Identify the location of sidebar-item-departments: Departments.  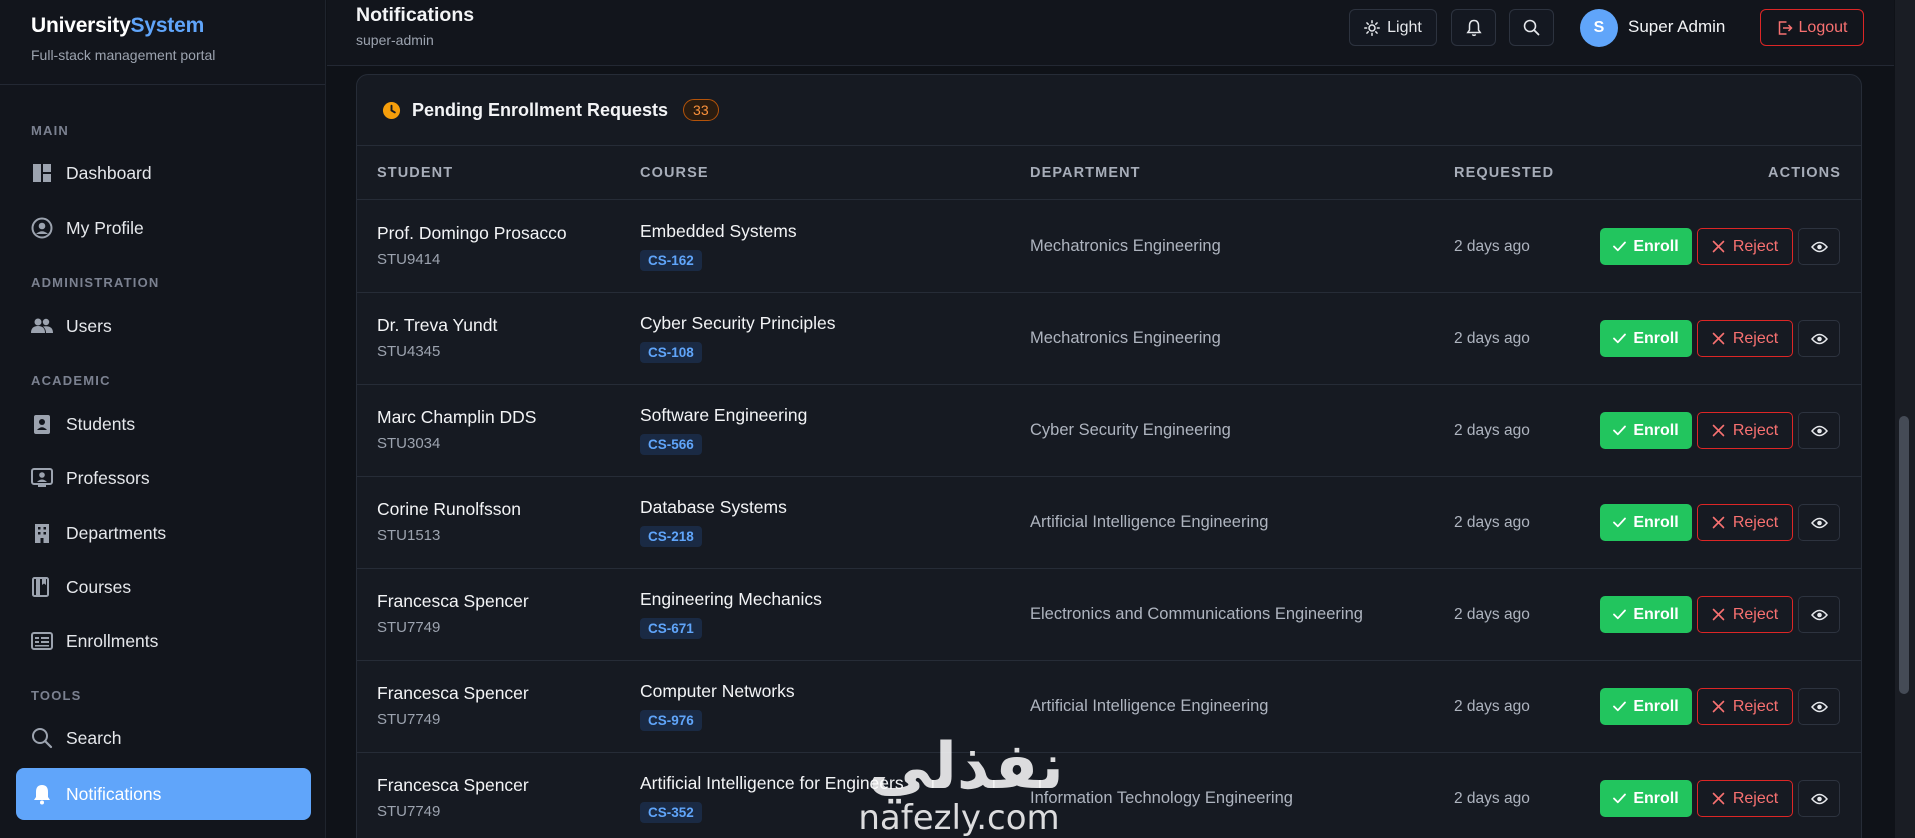
(163, 533).